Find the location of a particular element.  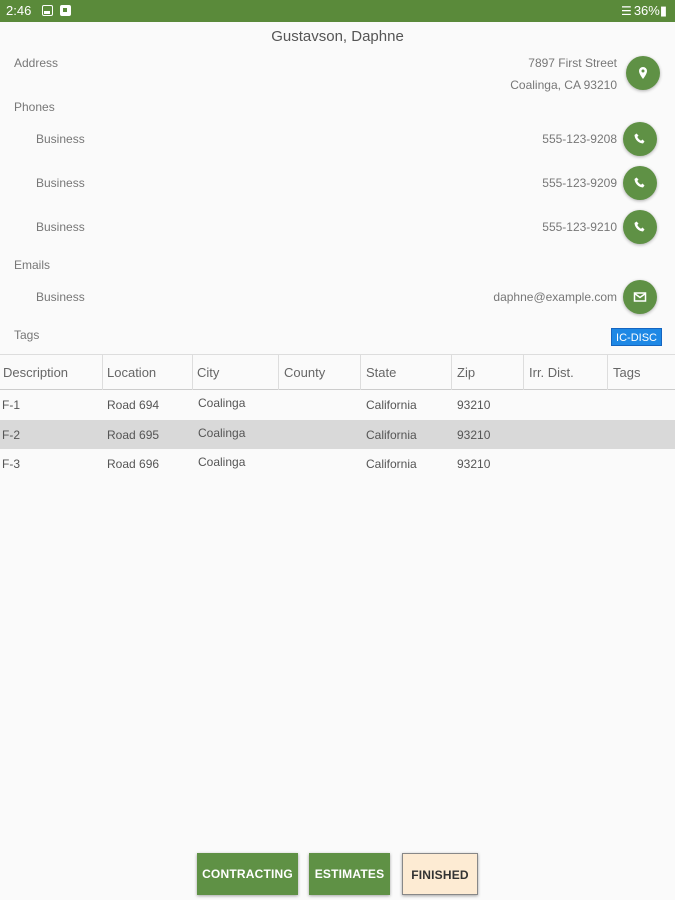

tag-badge: IC-DISC is located at coordinates (636, 337).